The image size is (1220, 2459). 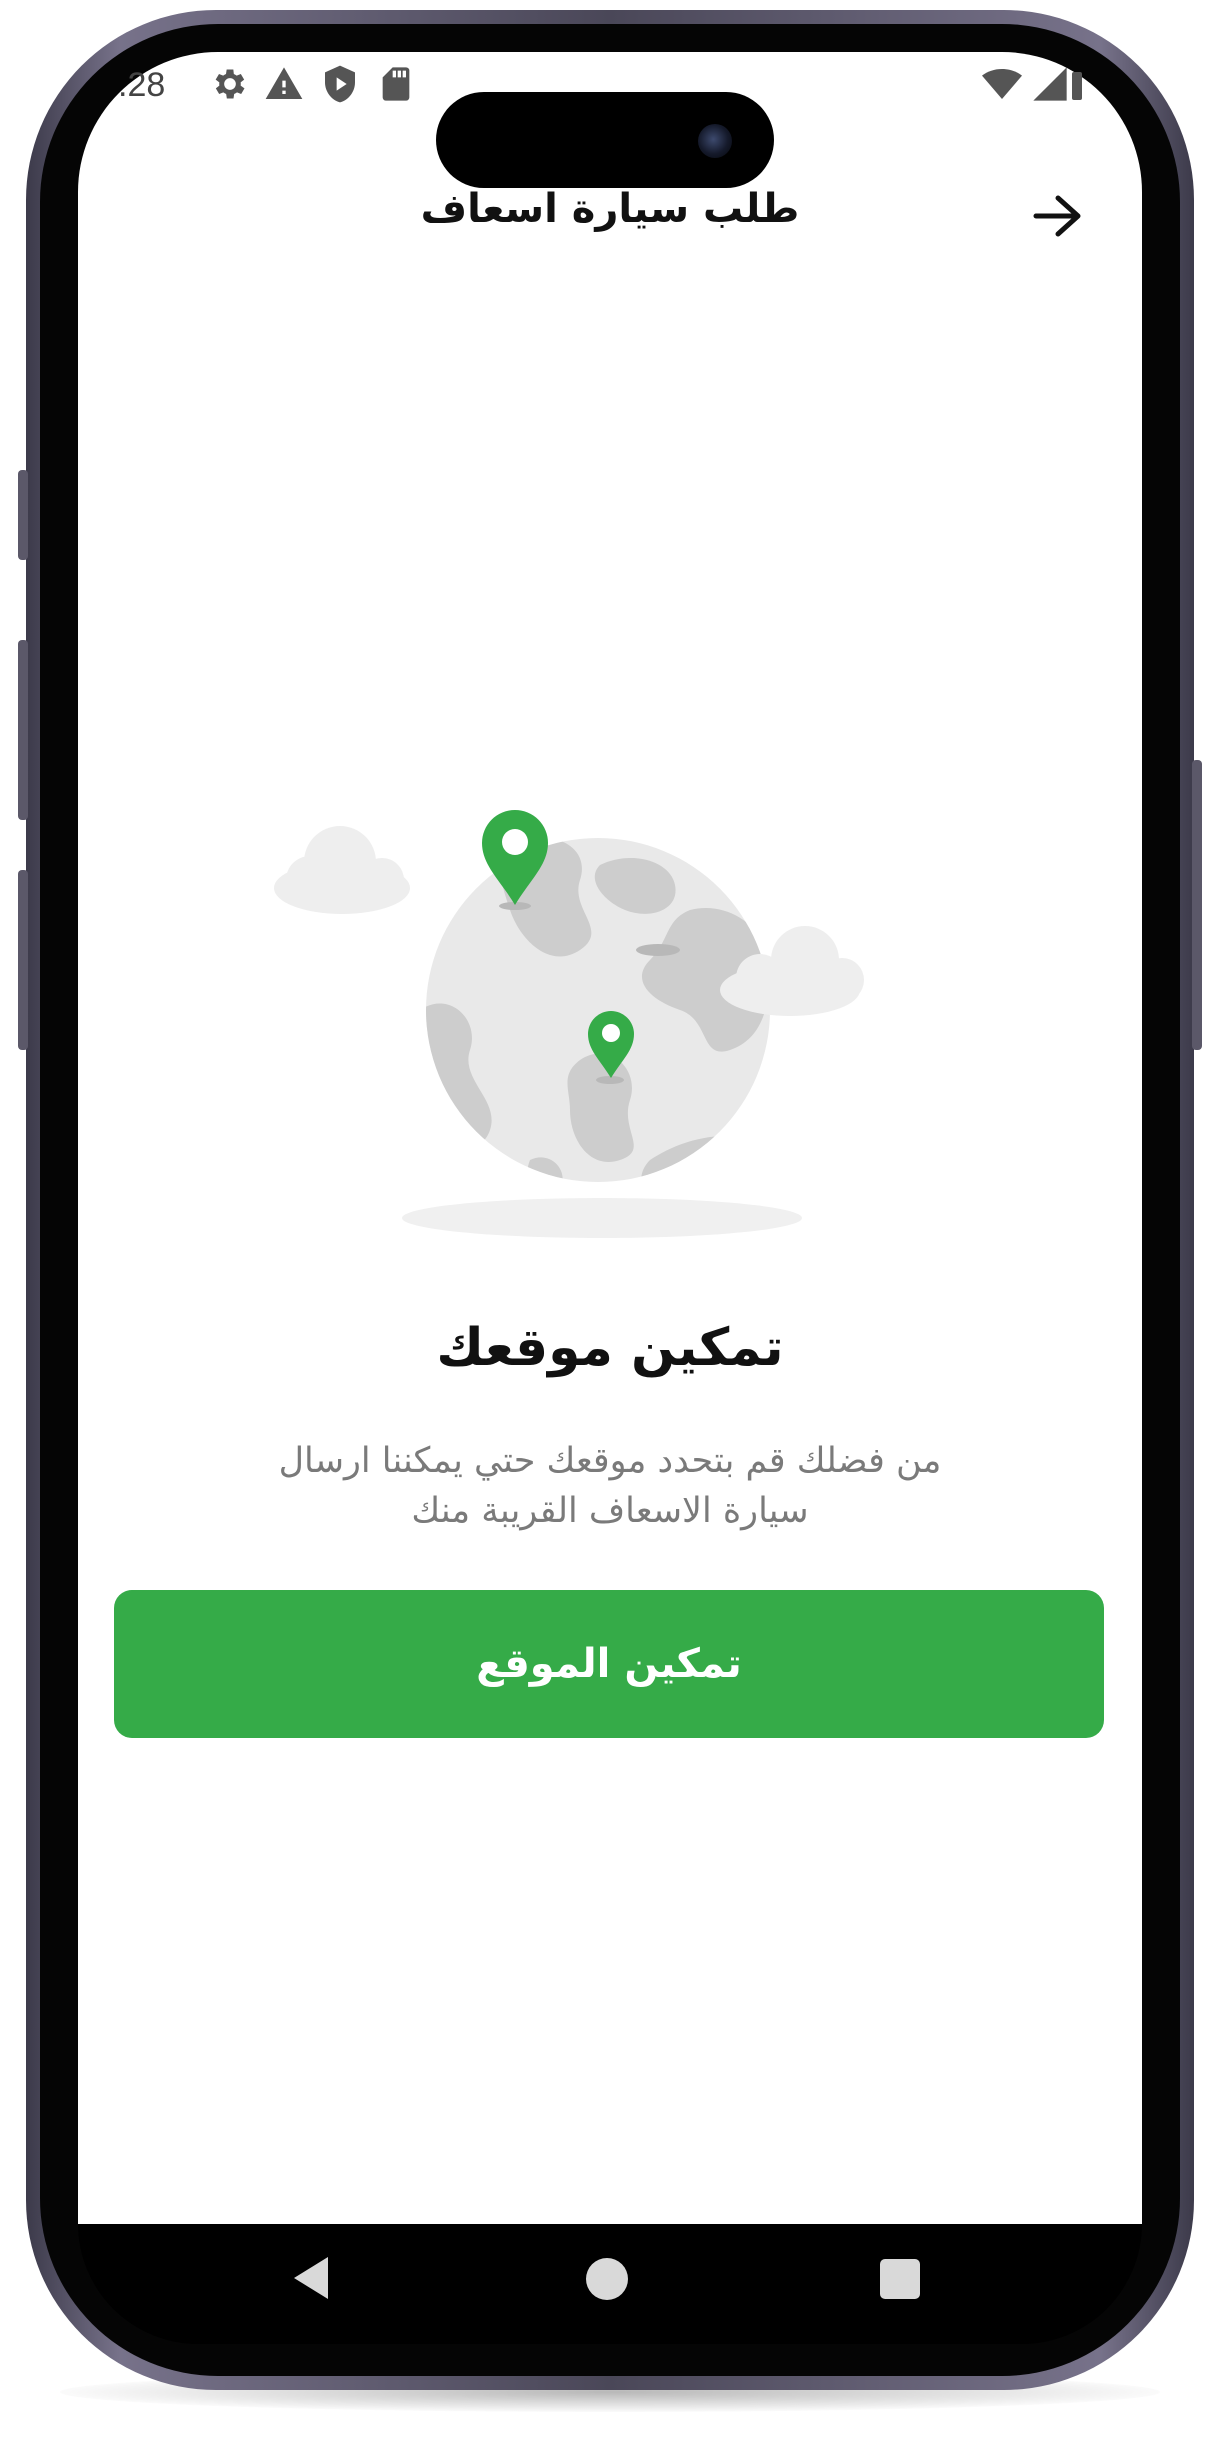 What do you see at coordinates (609, 1664) in the screenshot?
I see `enable-location-button: تمكين الموقع` at bounding box center [609, 1664].